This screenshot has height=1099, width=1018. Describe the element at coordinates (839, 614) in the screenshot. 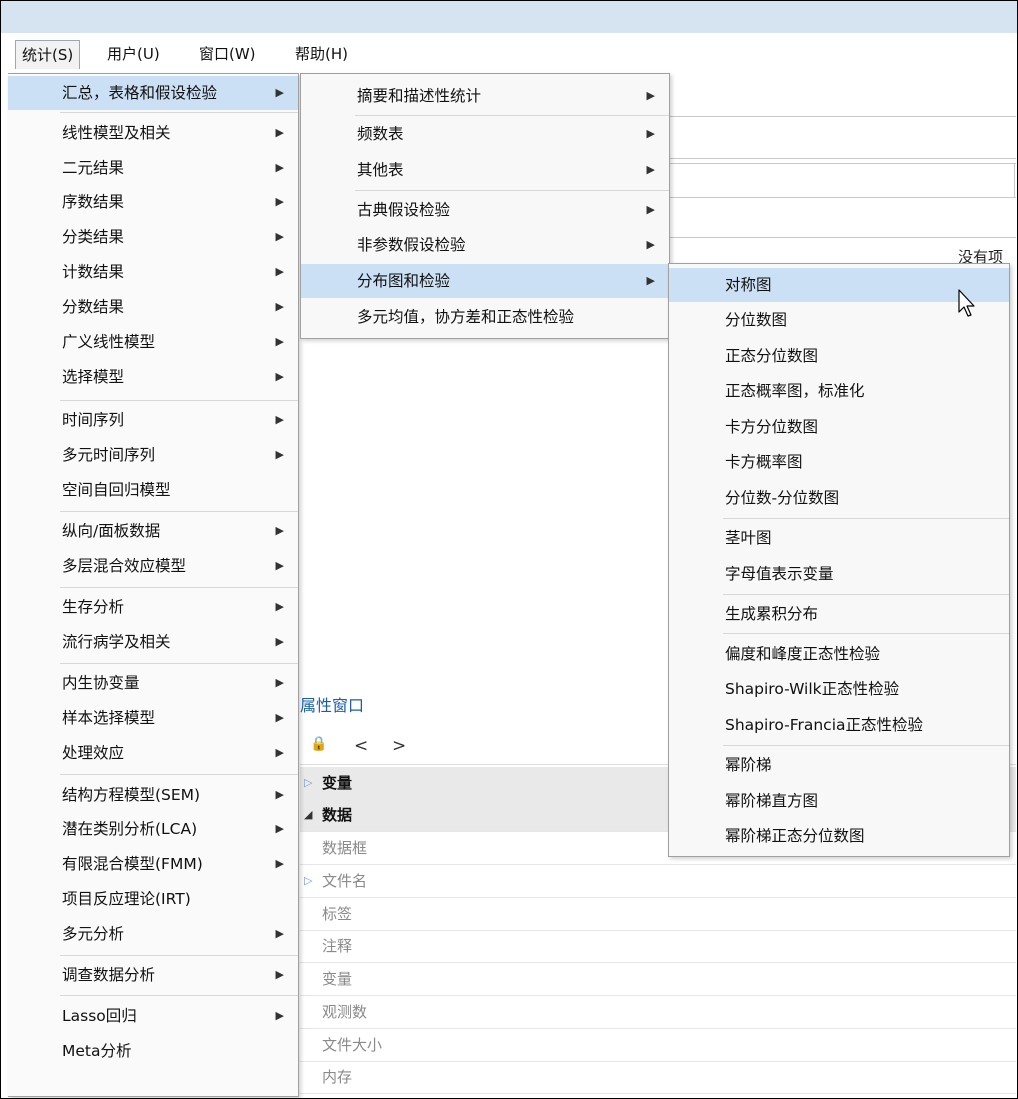

I see `menu-item-cumulative-distribution: 生成累积分布` at that location.